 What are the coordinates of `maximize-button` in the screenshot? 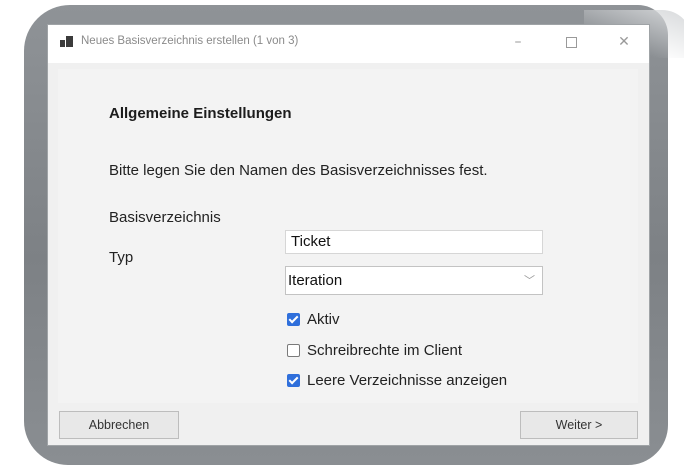 It's located at (571, 42).